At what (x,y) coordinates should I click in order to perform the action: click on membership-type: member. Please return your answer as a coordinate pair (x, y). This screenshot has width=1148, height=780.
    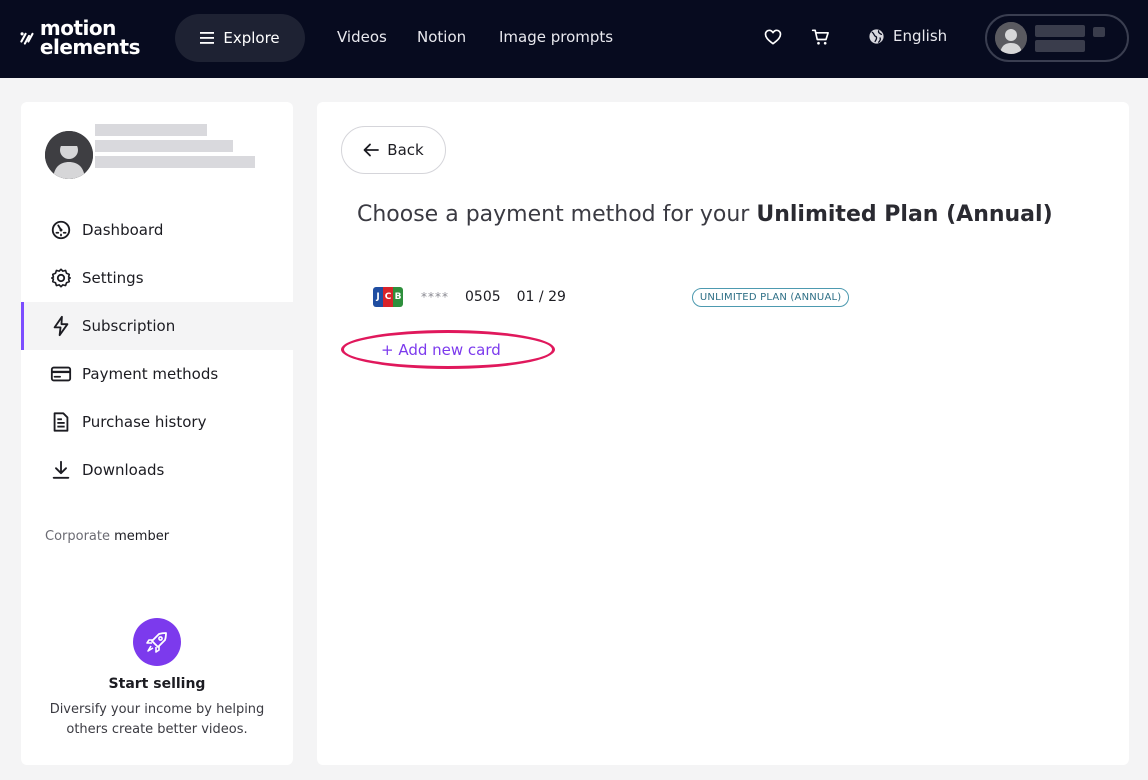
    Looking at the image, I should click on (142, 536).